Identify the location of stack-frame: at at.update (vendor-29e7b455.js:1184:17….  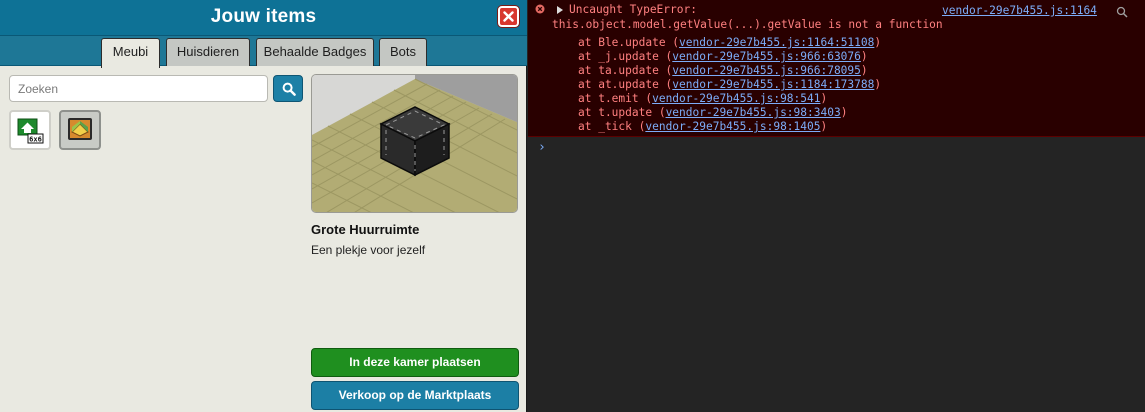
(730, 84).